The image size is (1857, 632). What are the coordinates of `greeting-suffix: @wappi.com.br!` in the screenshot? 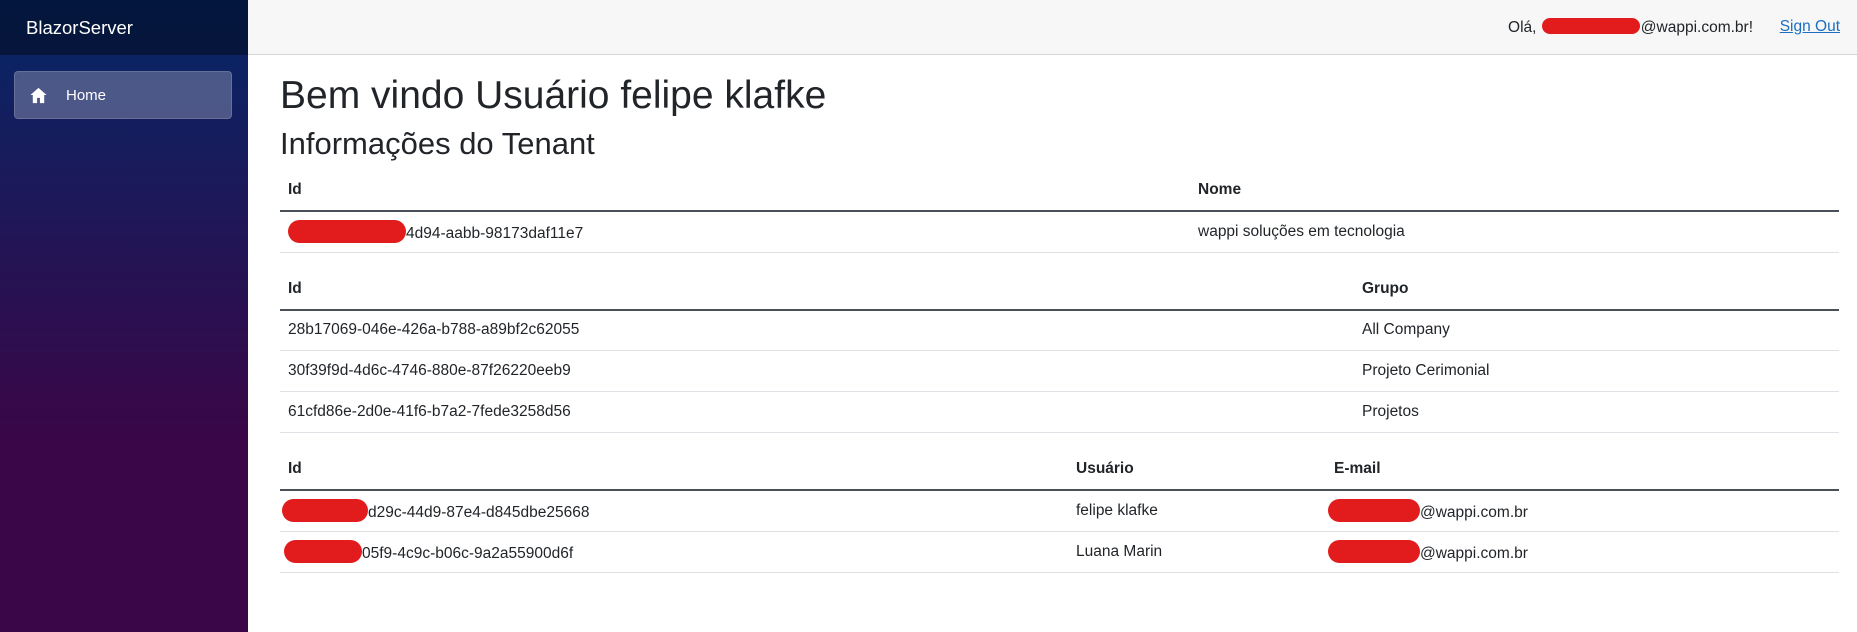 It's located at (1696, 27).